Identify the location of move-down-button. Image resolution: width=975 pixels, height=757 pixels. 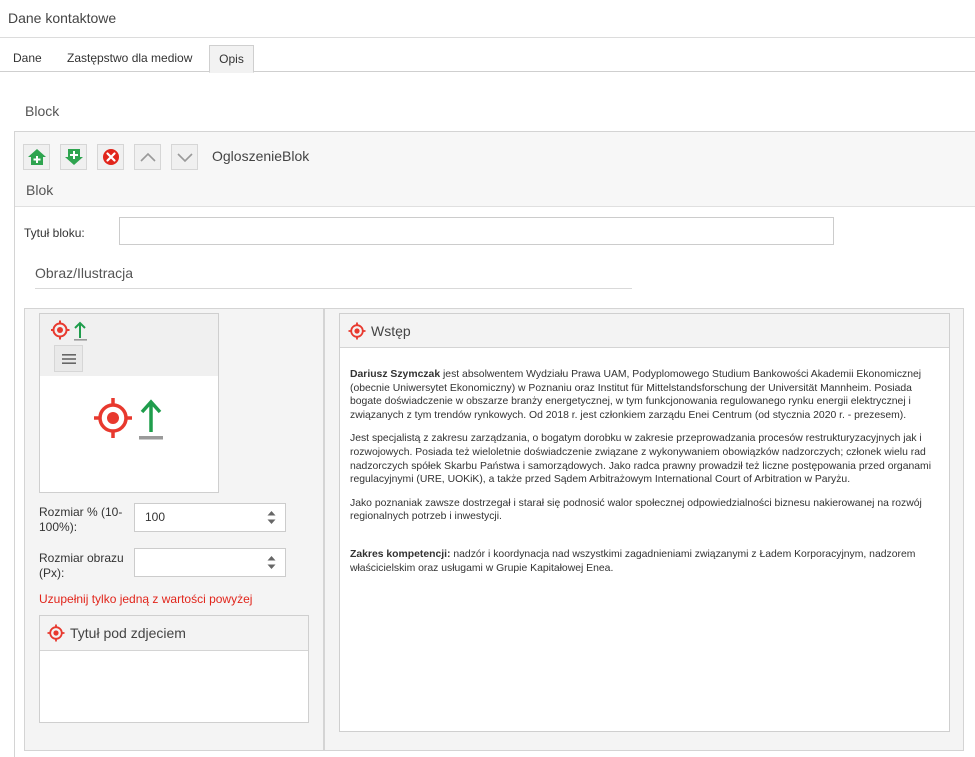
(184, 157).